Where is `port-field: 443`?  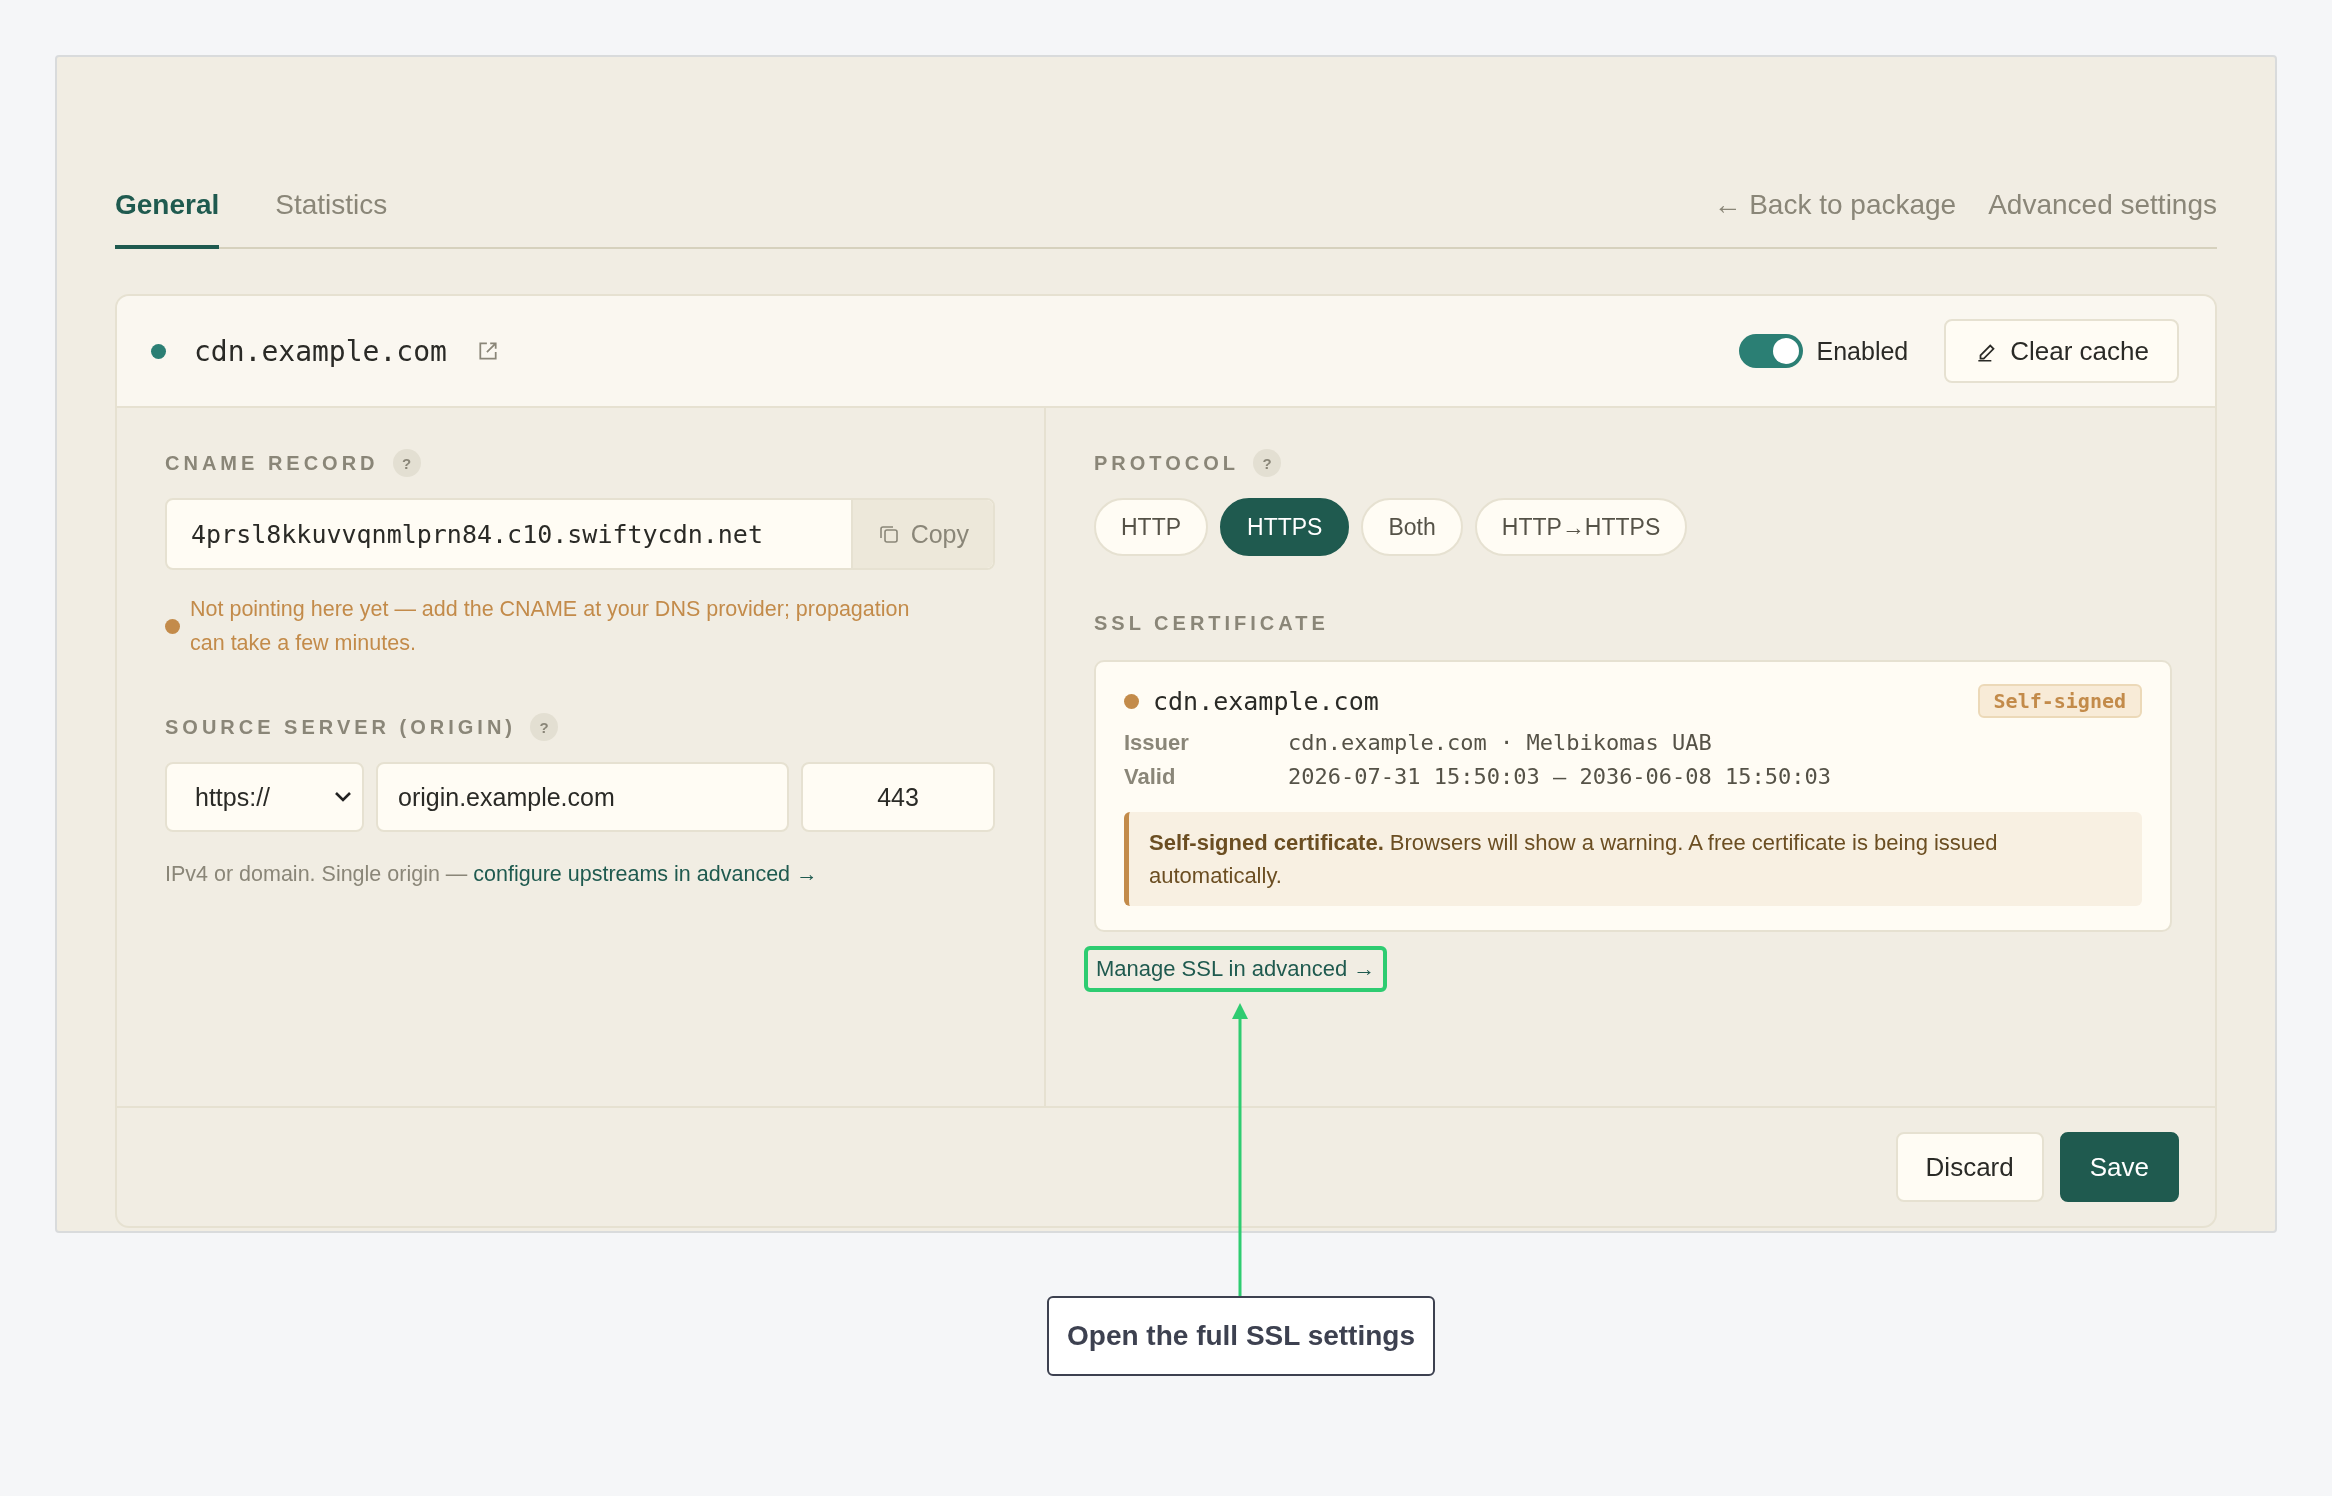 port-field: 443 is located at coordinates (898, 797).